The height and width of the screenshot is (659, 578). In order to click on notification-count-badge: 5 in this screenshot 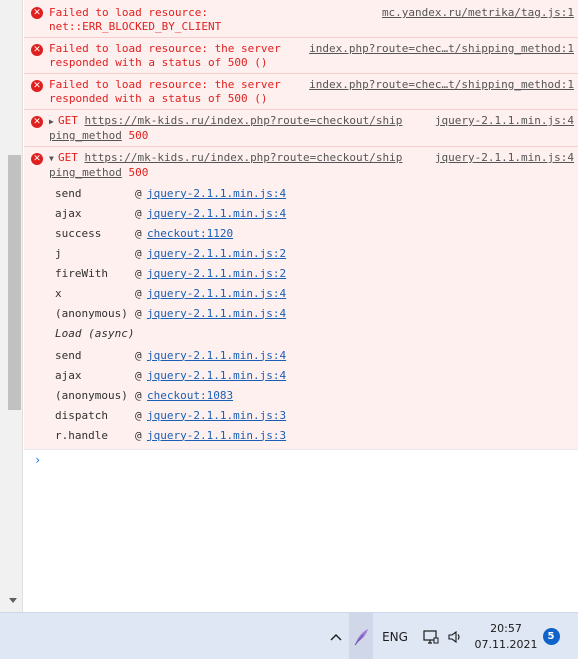, I will do `click(551, 636)`.